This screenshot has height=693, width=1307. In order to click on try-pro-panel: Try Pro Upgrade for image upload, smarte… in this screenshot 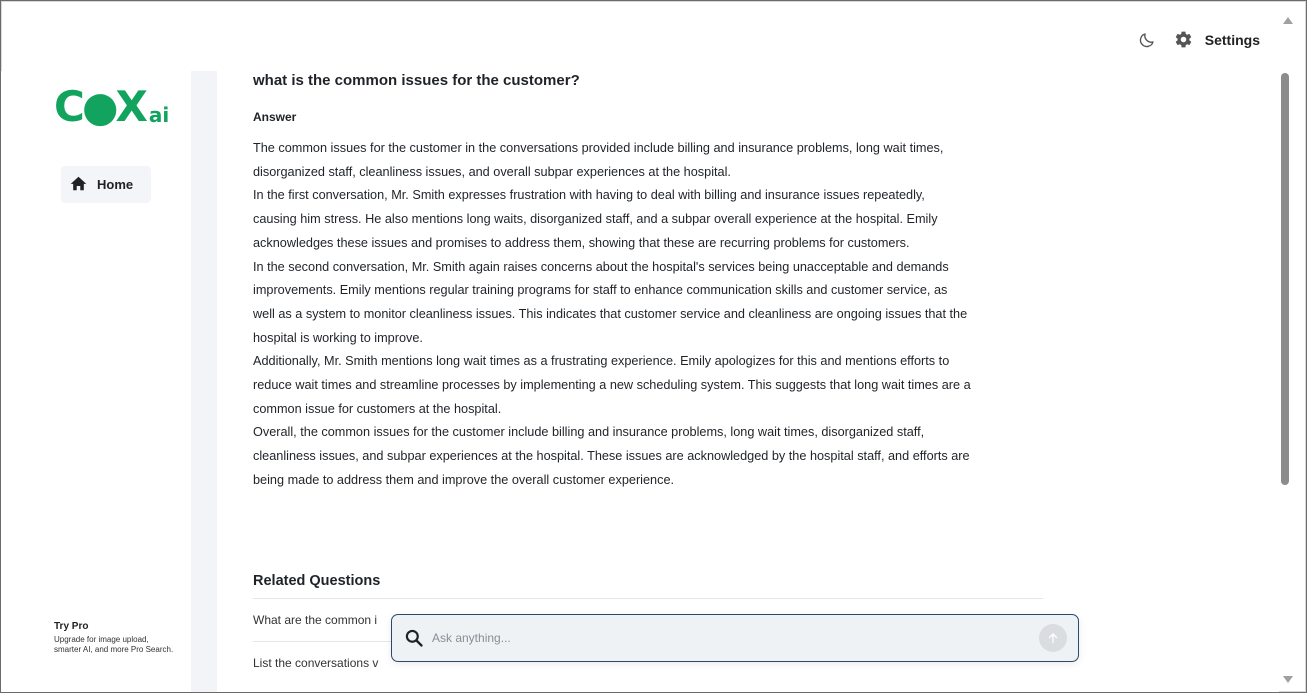, I will do `click(114, 638)`.